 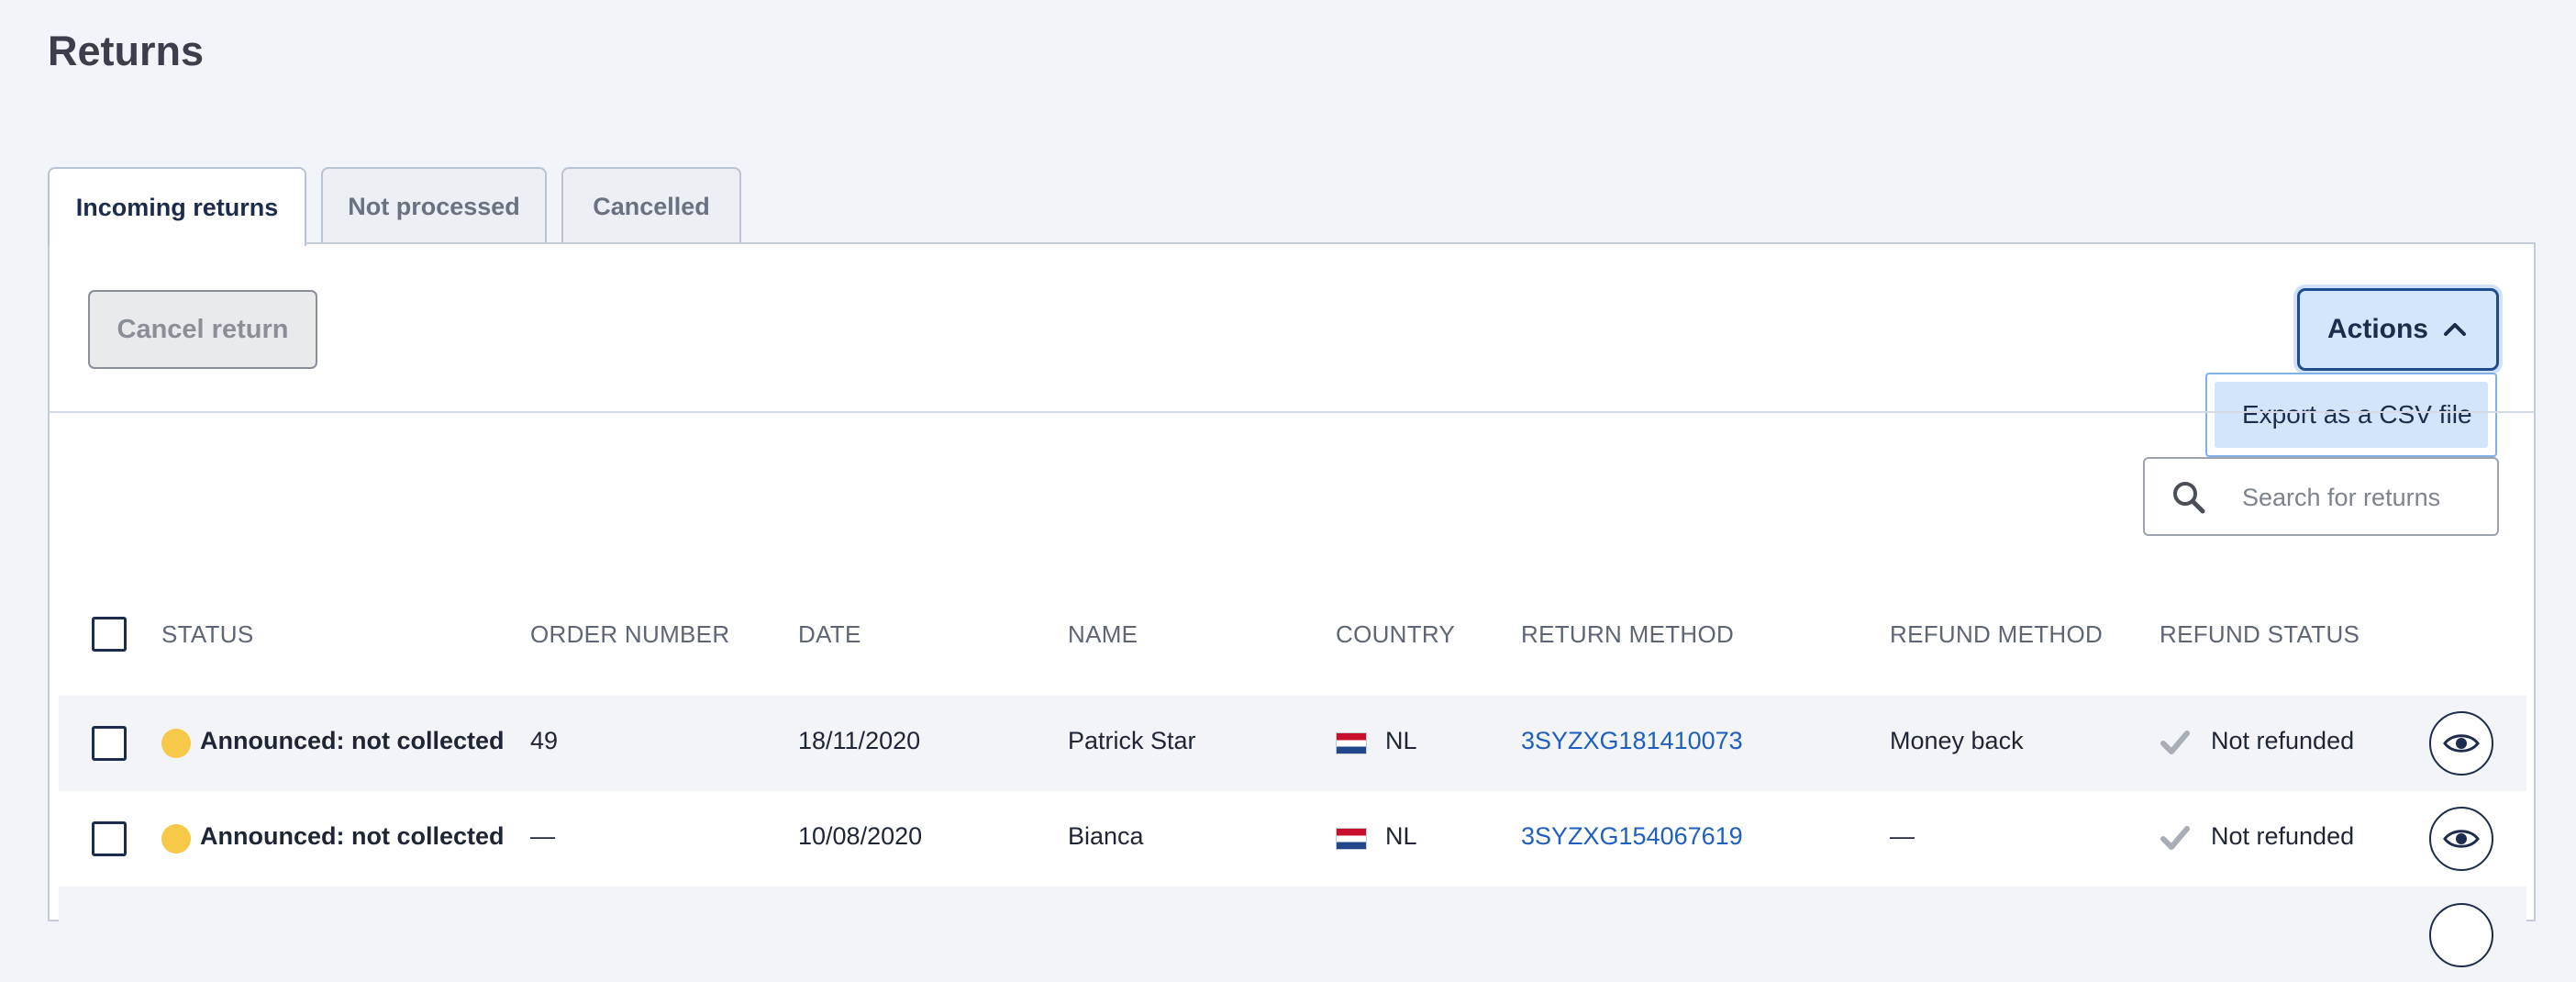 I want to click on return-date: 18/11/2020, so click(x=859, y=740).